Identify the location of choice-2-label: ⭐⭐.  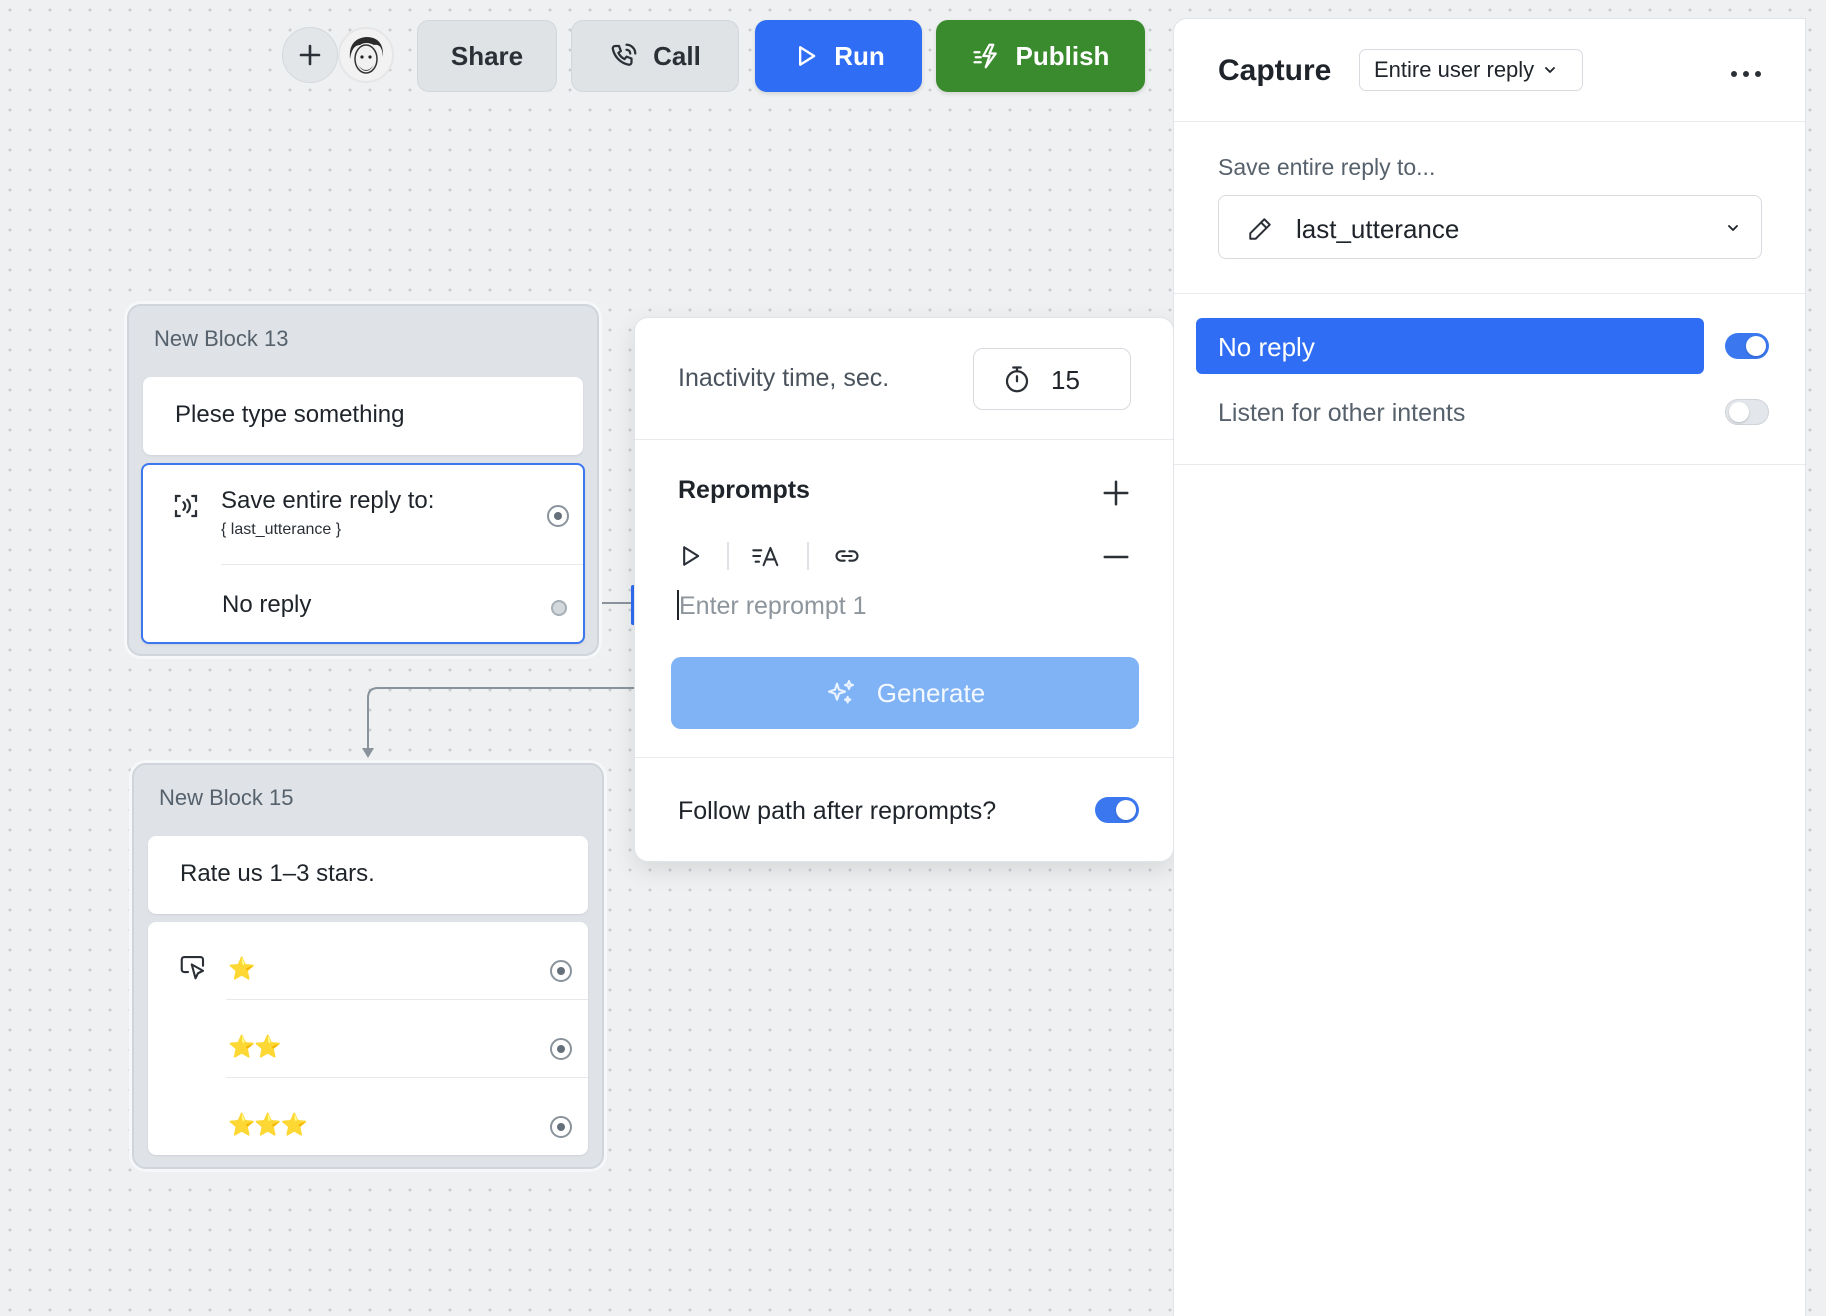
(255, 1046).